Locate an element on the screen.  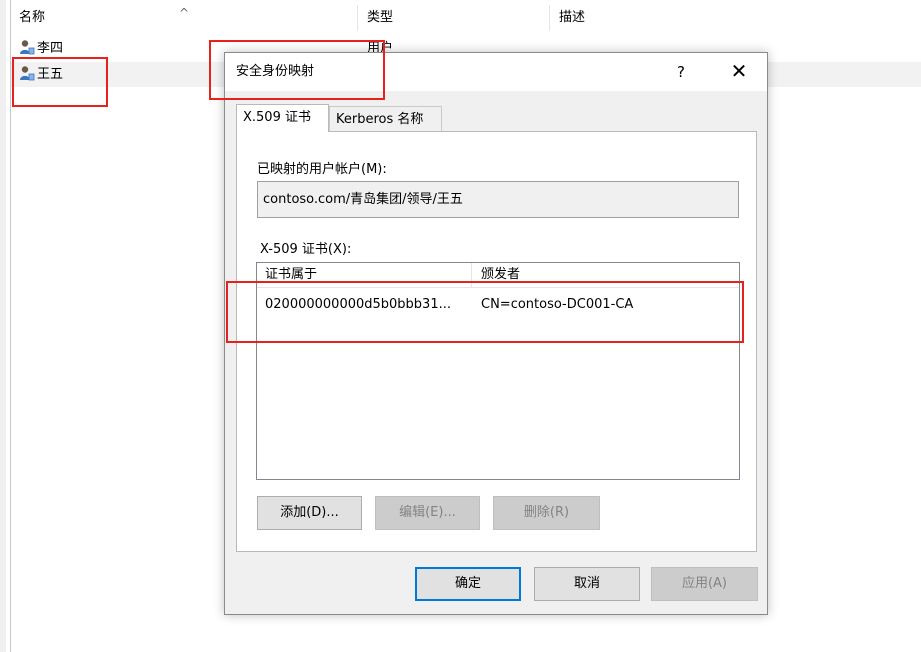
certificate-issuer: CN=contoso-DC001-CA is located at coordinates (557, 304).